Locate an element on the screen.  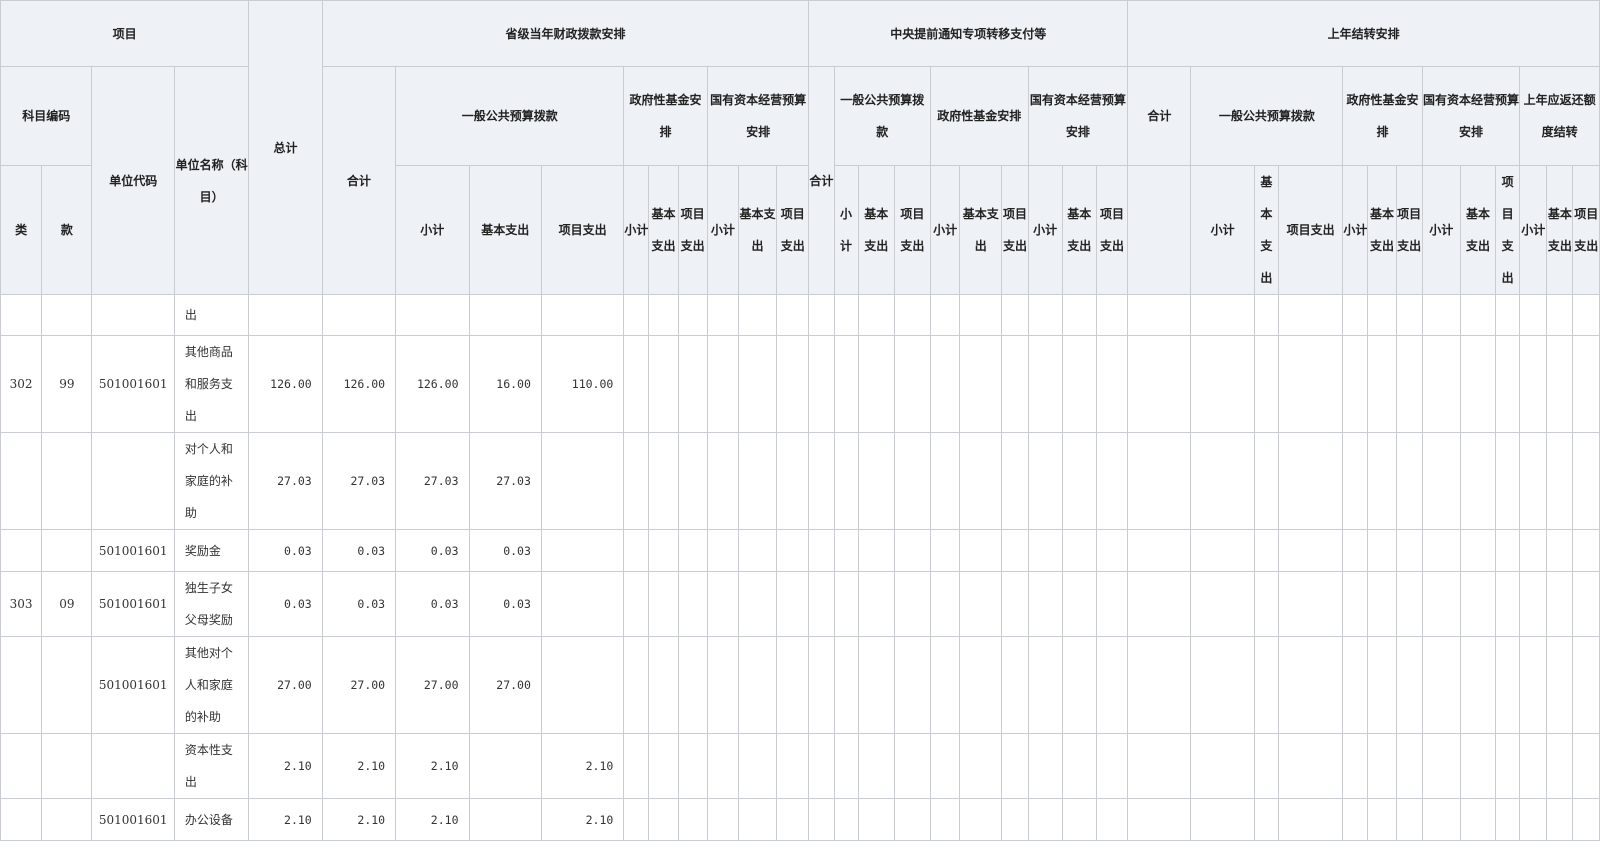
header-group3-title: 上年结转安排 is located at coordinates (1363, 33).